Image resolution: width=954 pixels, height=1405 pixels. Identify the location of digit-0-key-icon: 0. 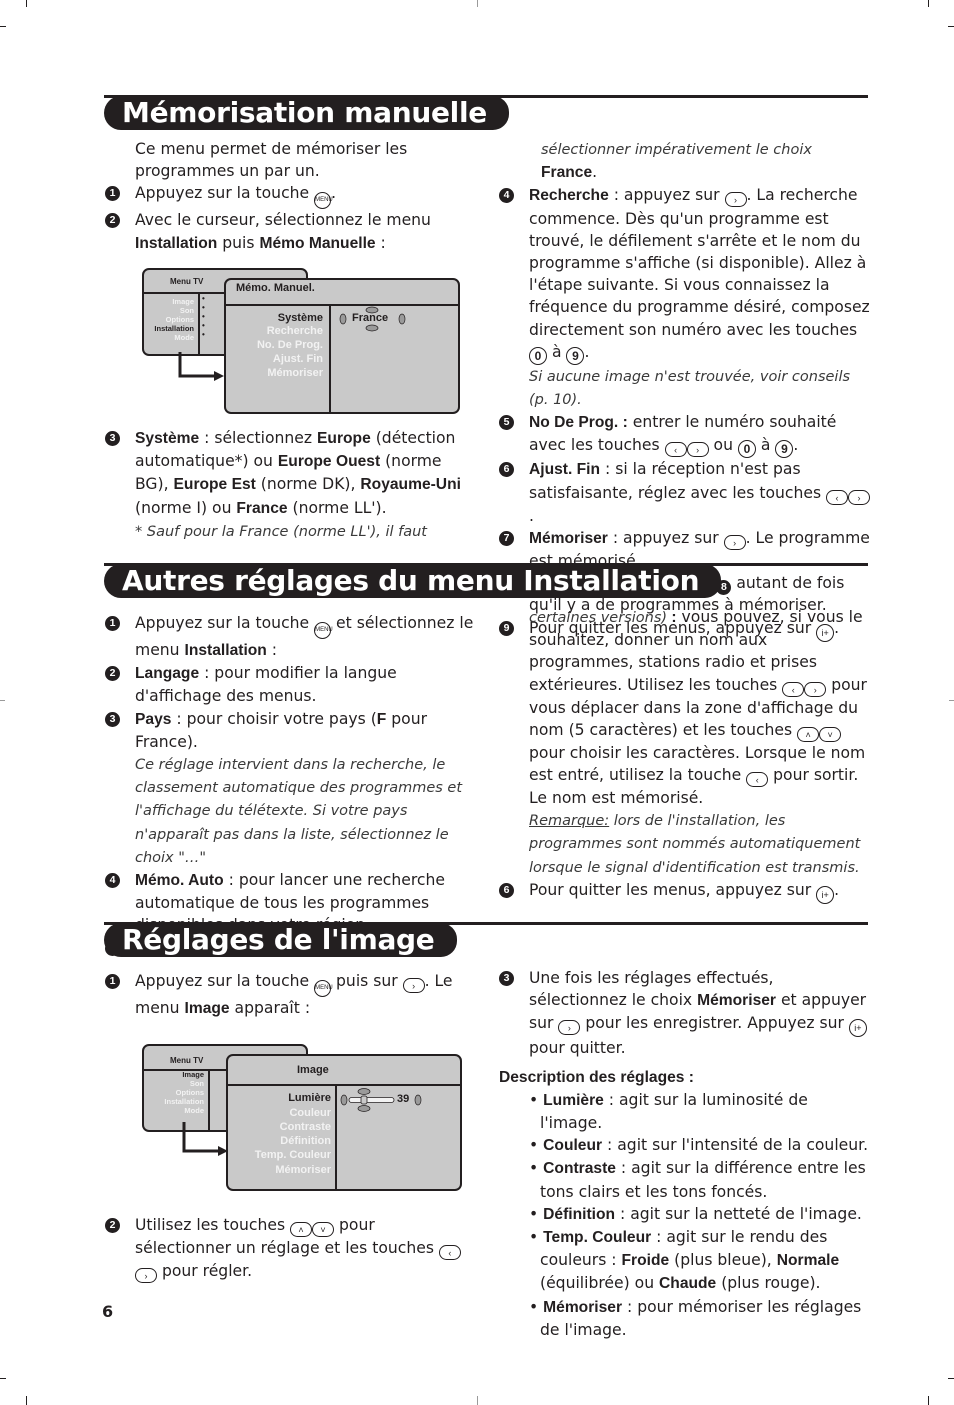
(538, 355).